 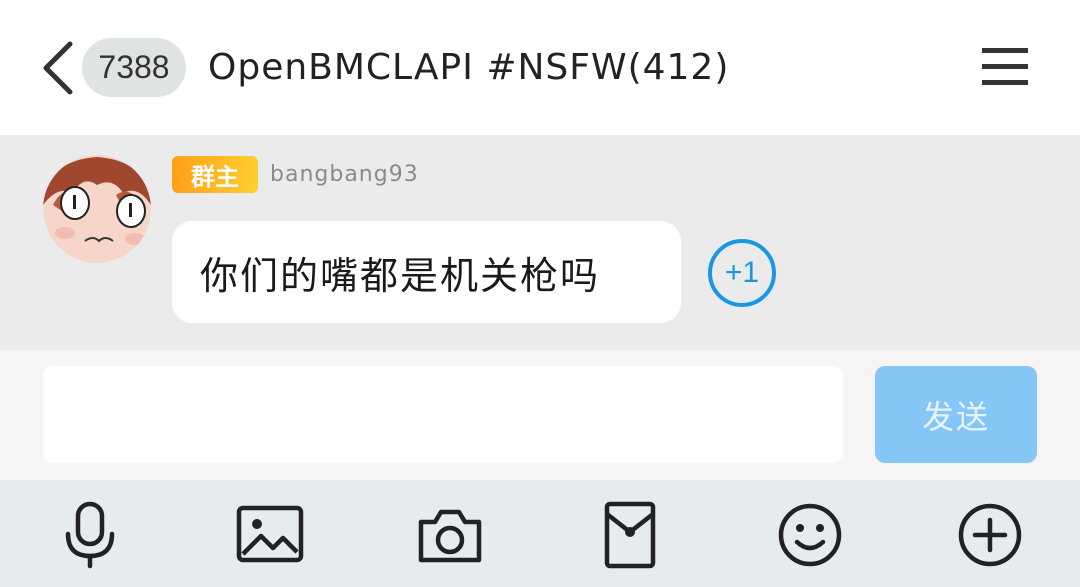 What do you see at coordinates (469, 67) in the screenshot?
I see `chat-title: OpenBMCLAPI #NSFW(412)` at bounding box center [469, 67].